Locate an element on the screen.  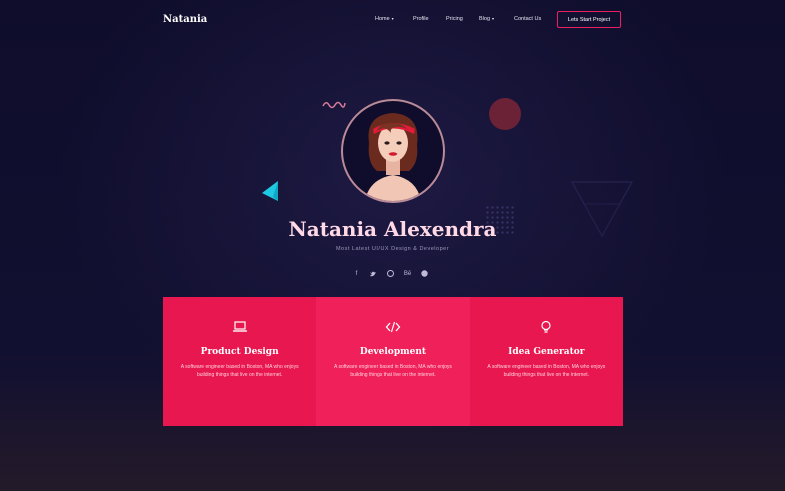
service-title: Idea Generator is located at coordinates (546, 352).